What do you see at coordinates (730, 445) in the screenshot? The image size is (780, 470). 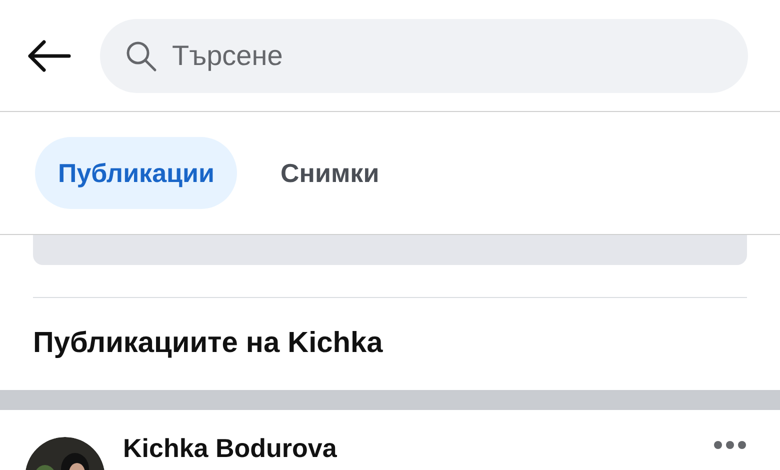 I see `more-options-icon` at bounding box center [730, 445].